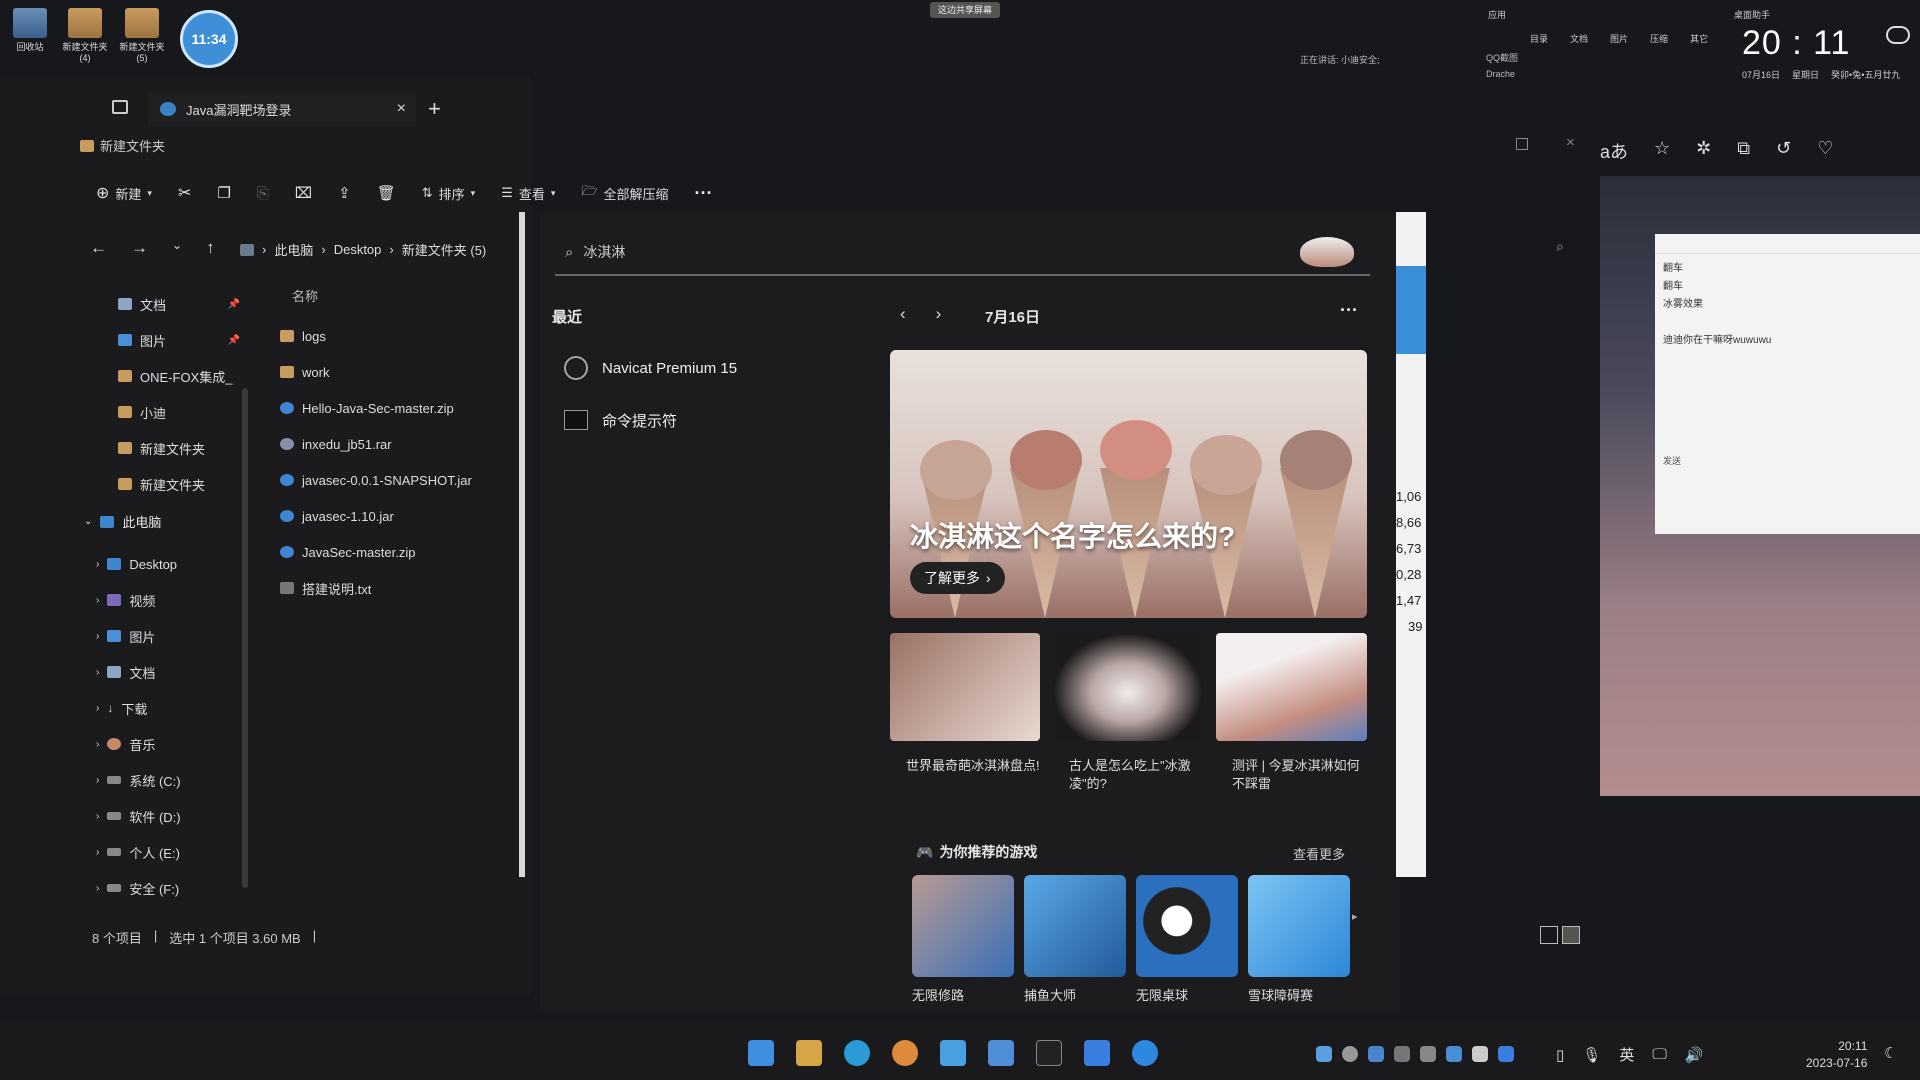 The width and height of the screenshot is (1920, 1080). I want to click on search-input: ⌕ 冰淇淋, so click(962, 253).